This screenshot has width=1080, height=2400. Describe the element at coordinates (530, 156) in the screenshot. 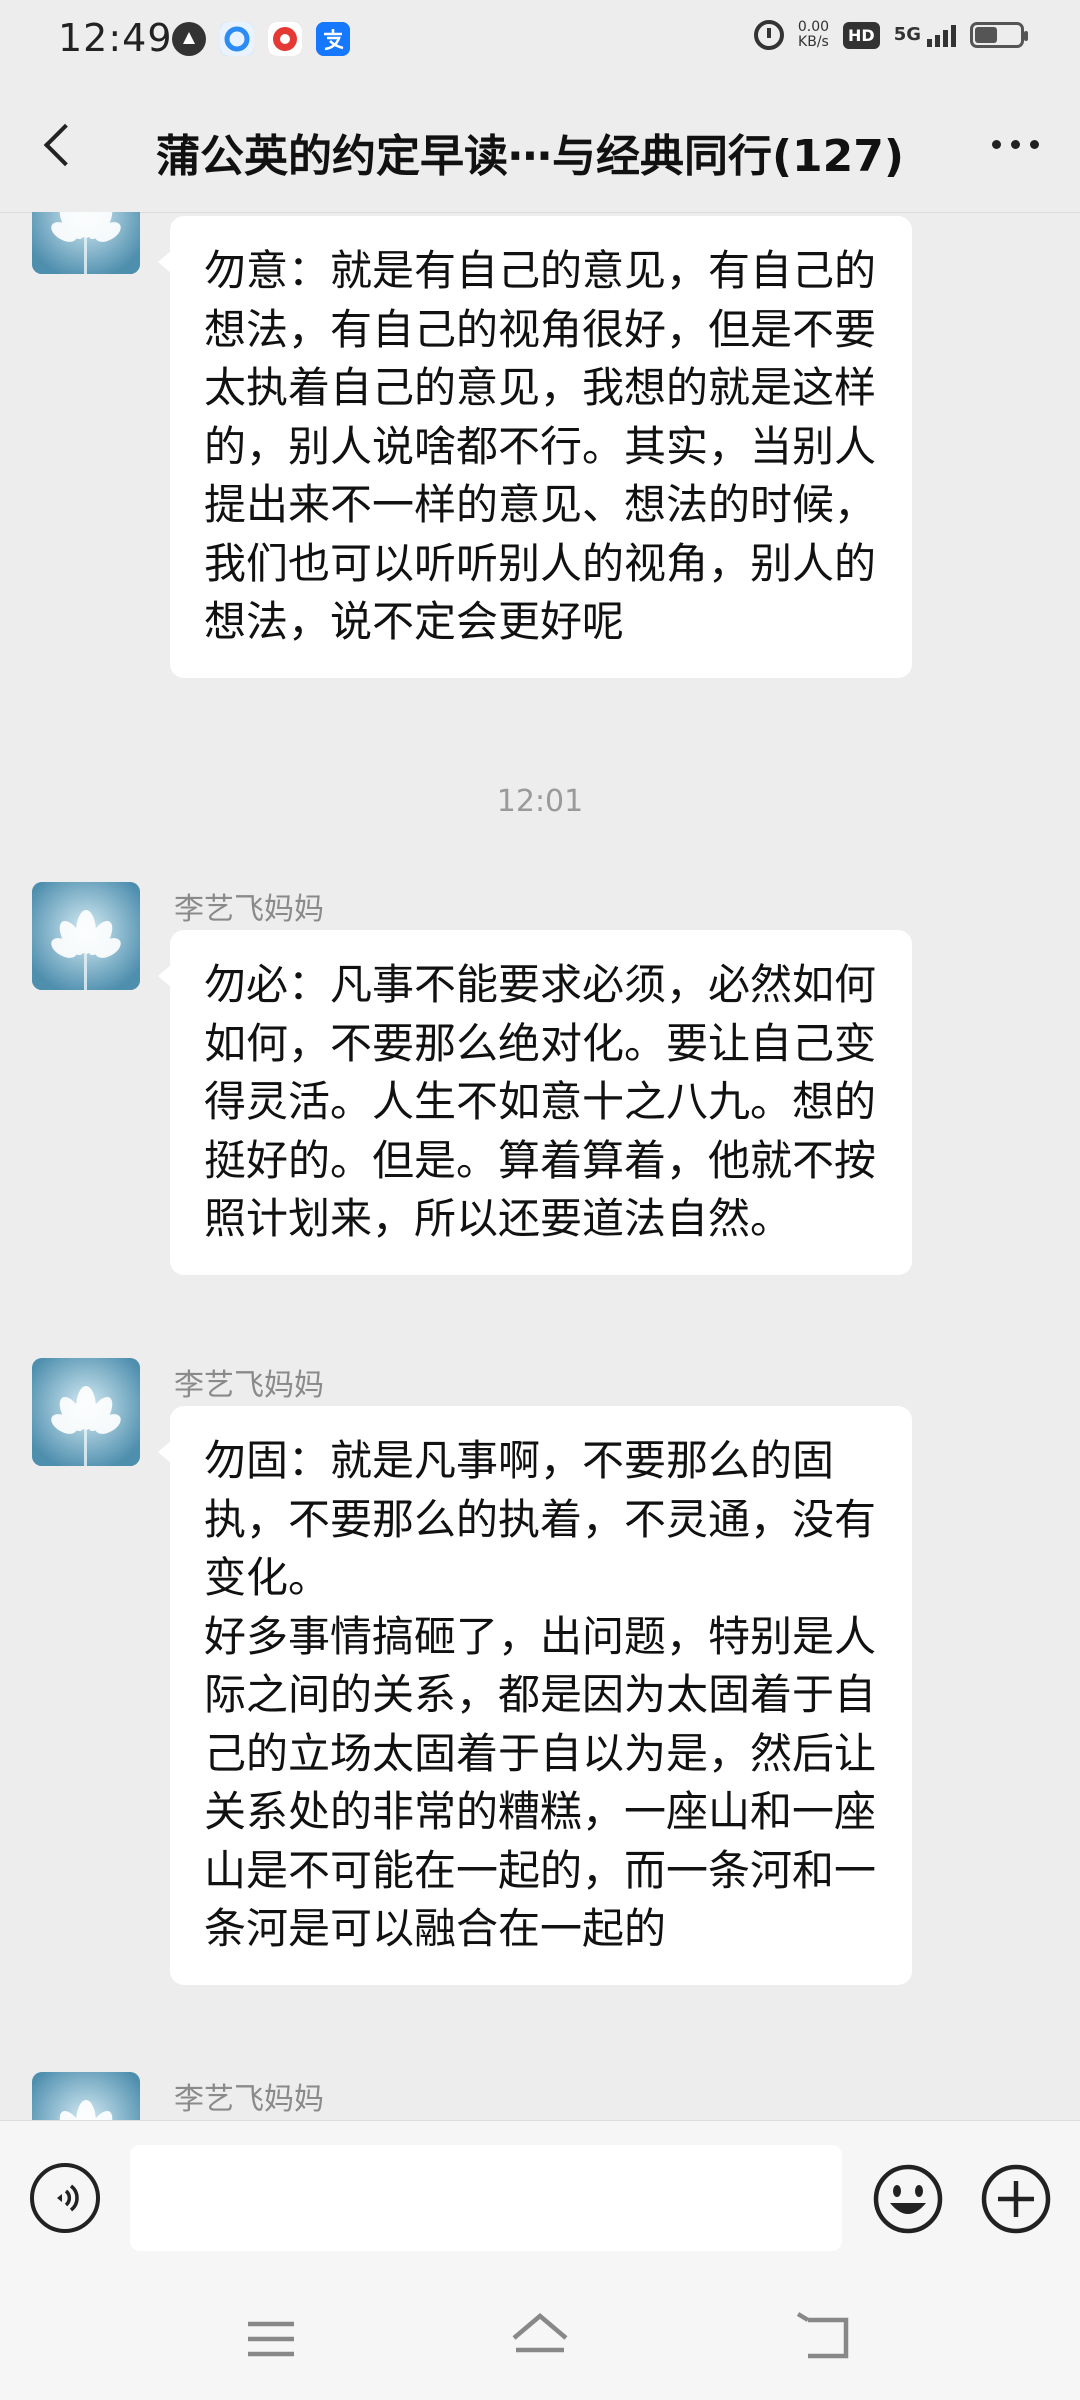

I see `chat-title: 蒲公英的约定早读⋯与经典同行(127)` at that location.